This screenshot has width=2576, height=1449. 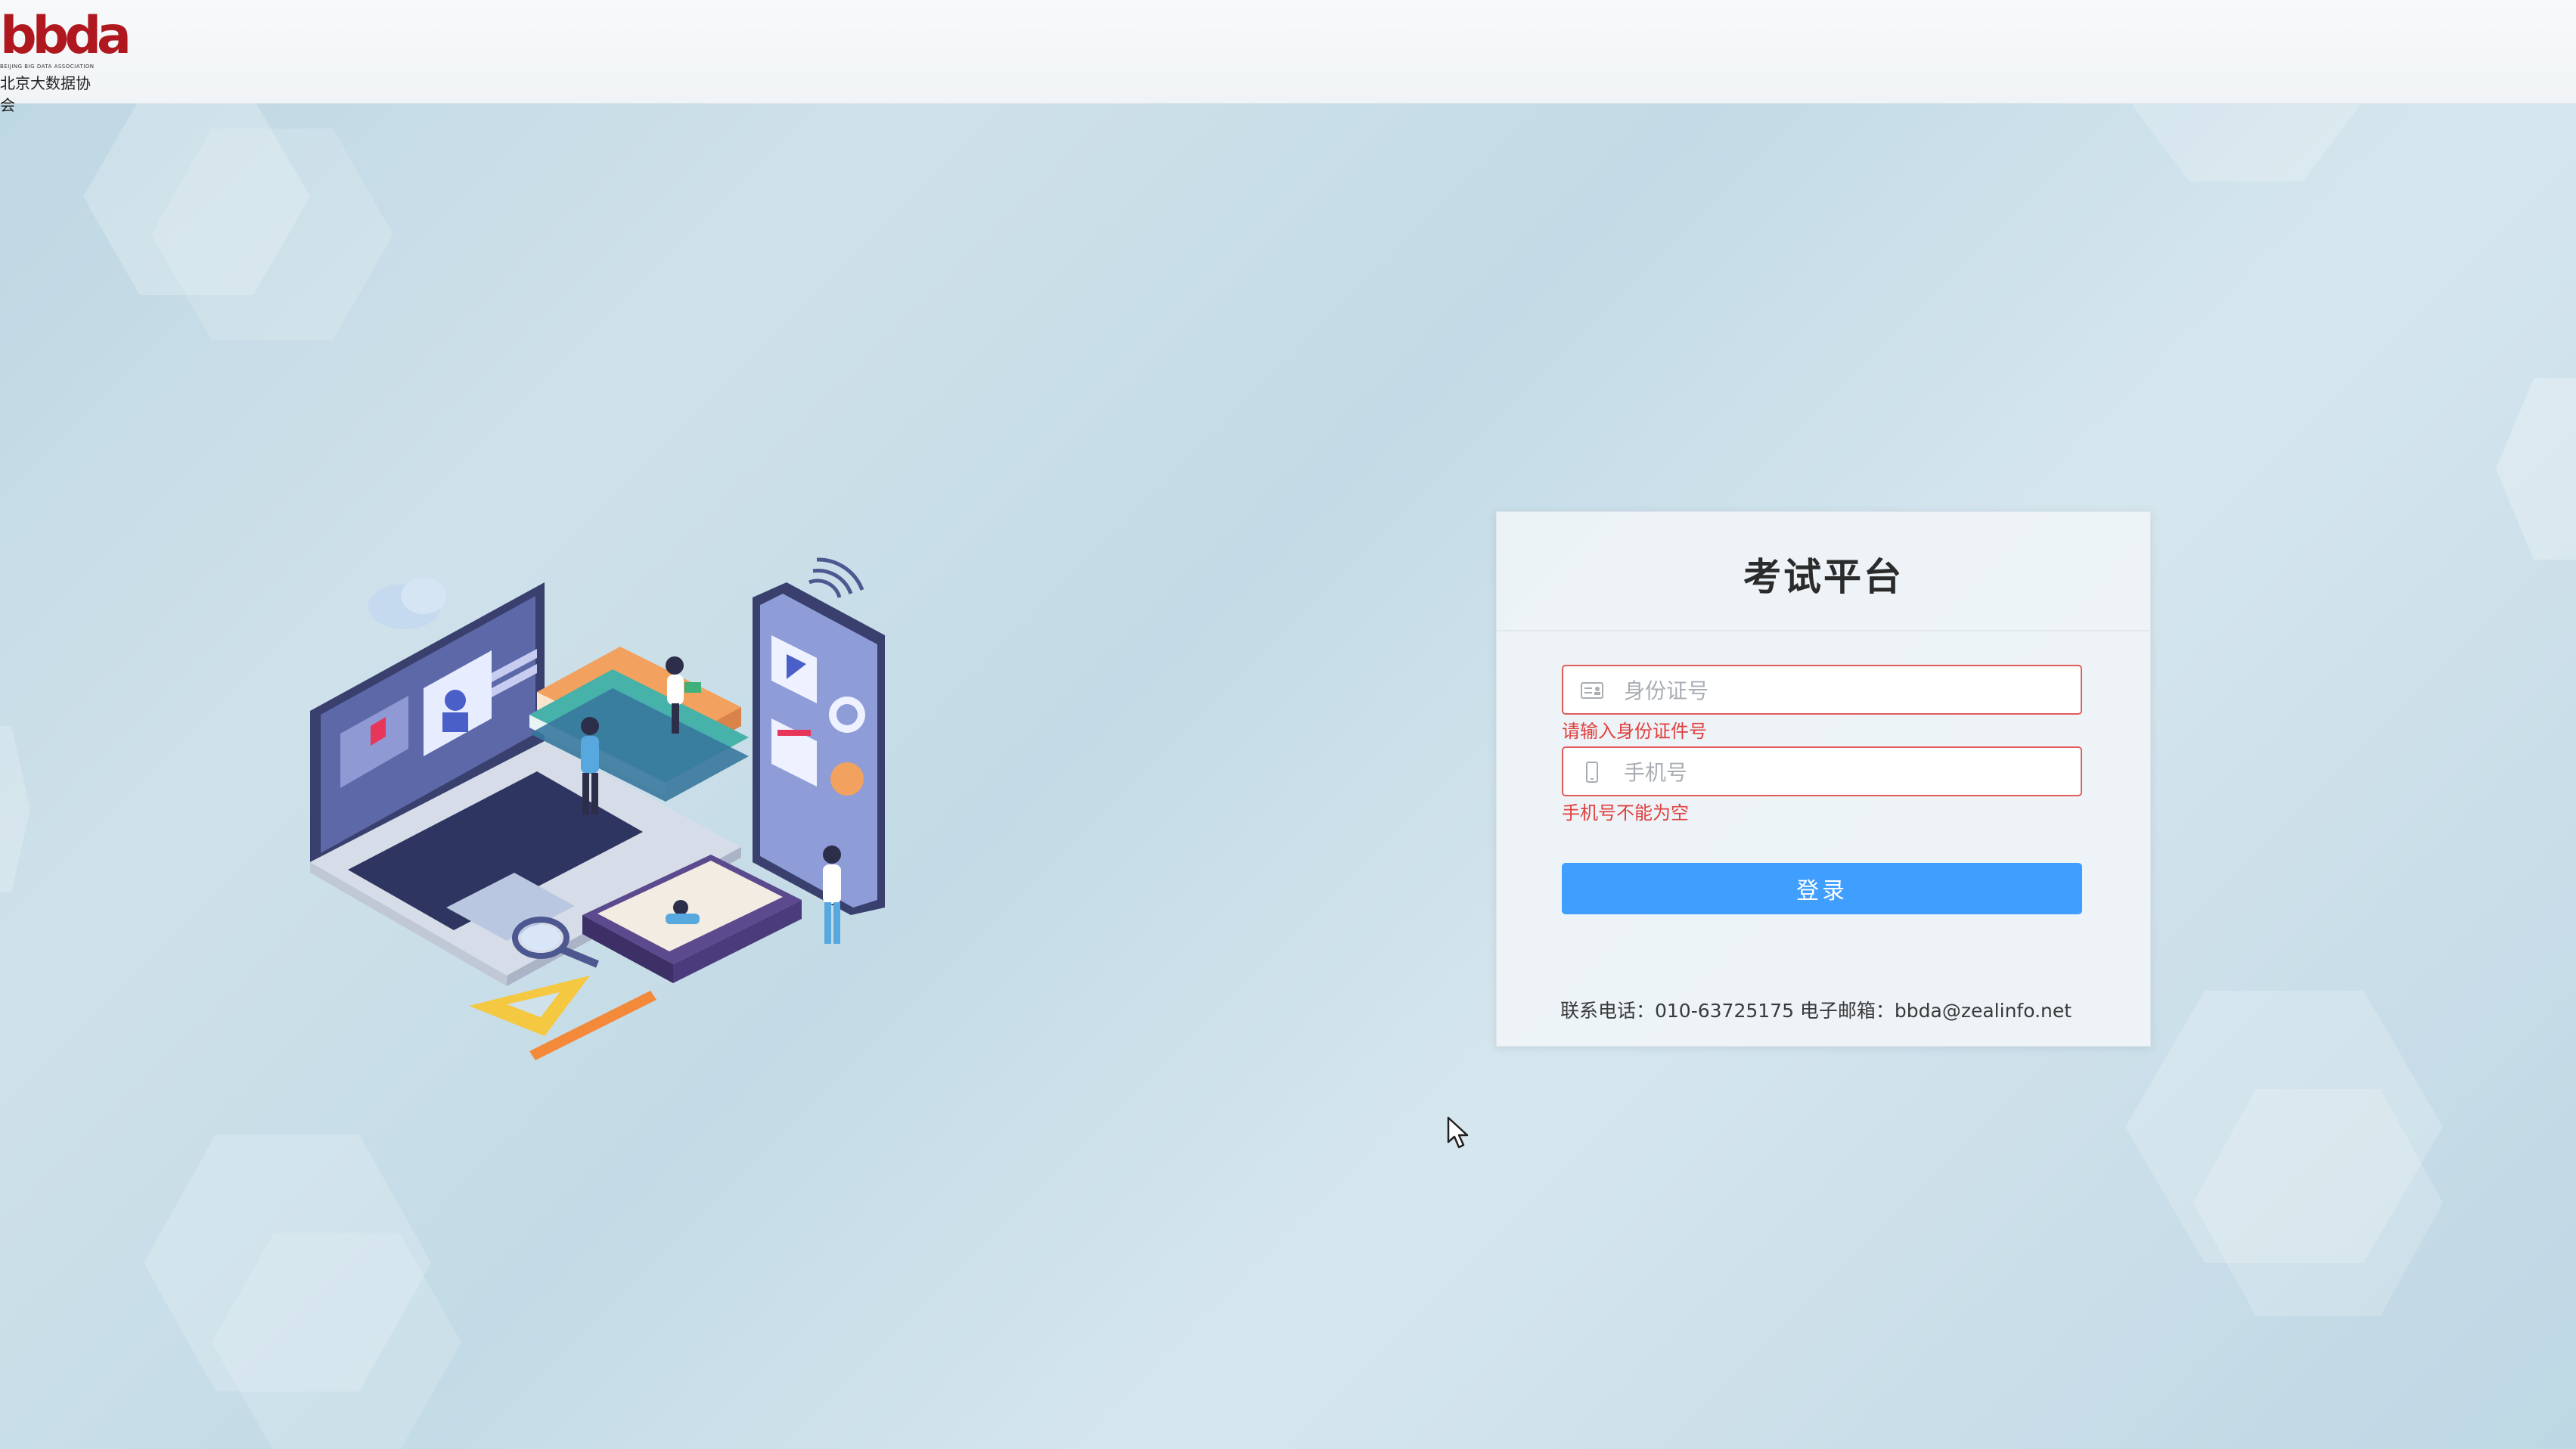 I want to click on tablet-icon, so click(x=819, y=748).